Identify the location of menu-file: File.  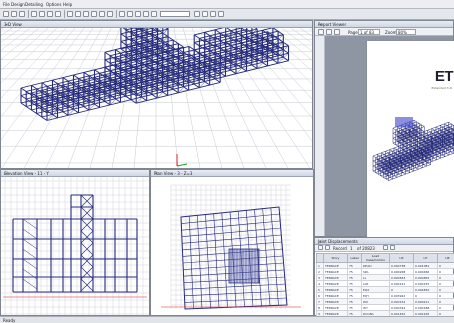
(6, 4).